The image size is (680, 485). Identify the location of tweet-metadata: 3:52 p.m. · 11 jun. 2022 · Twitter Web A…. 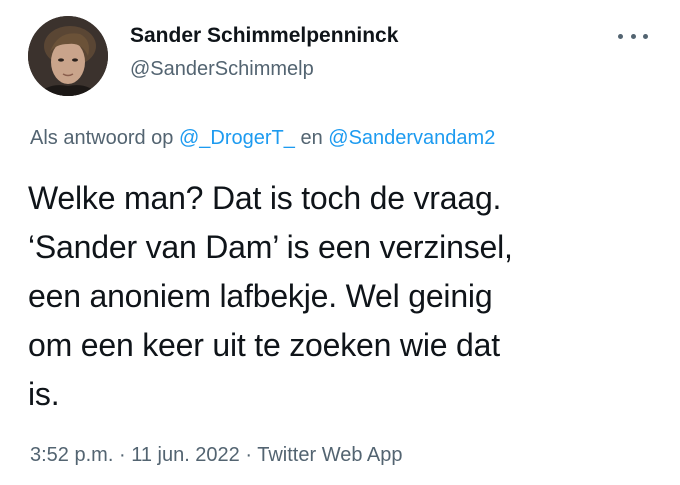
(216, 455).